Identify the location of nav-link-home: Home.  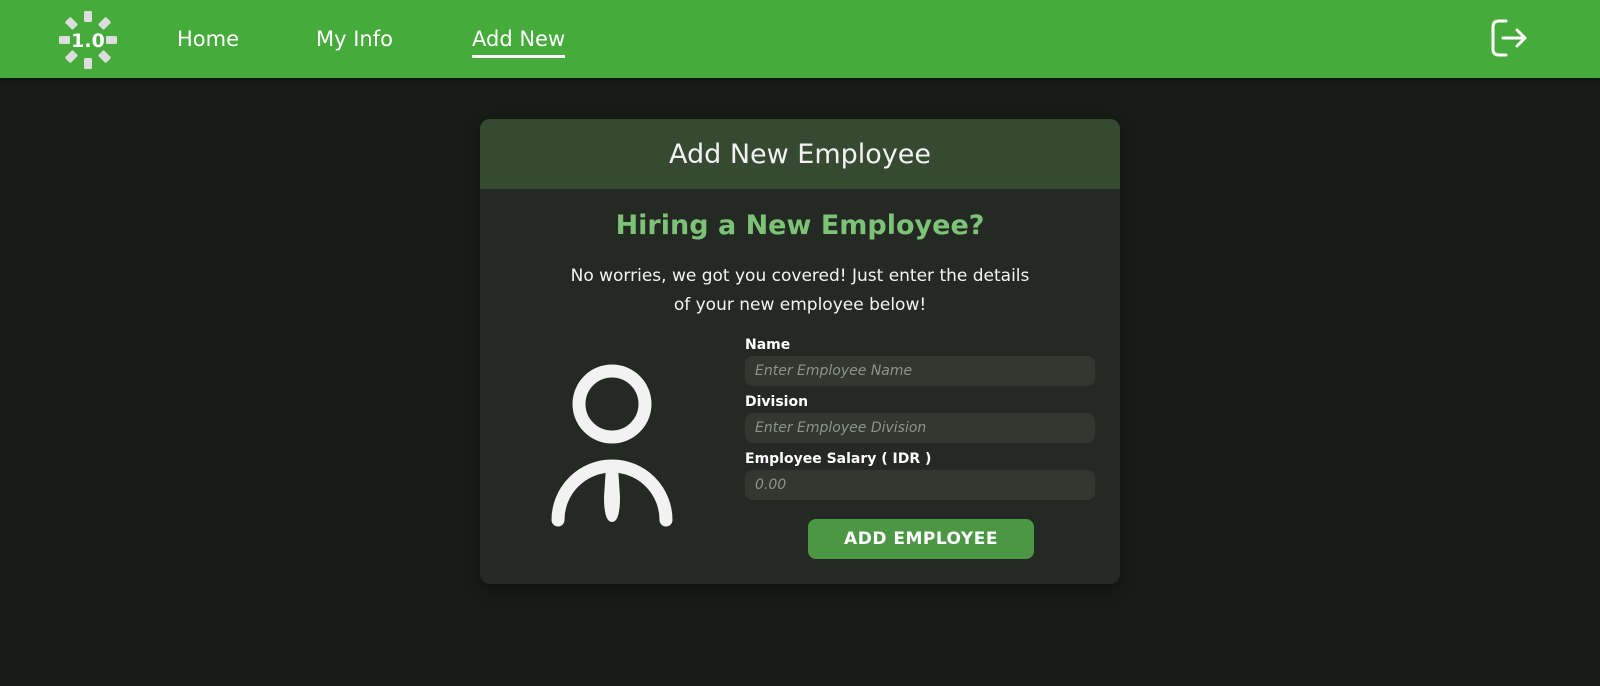
(208, 39).